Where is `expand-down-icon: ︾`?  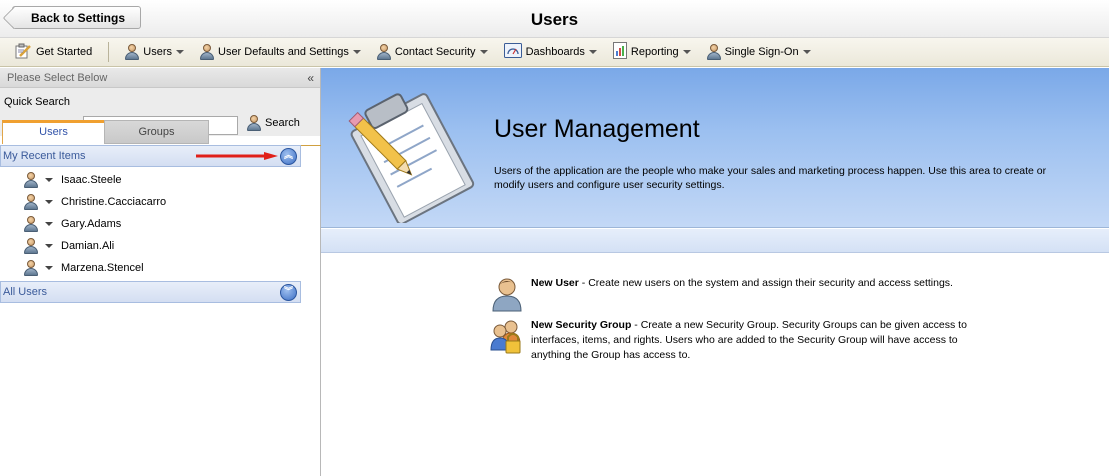
expand-down-icon: ︾ is located at coordinates (288, 292).